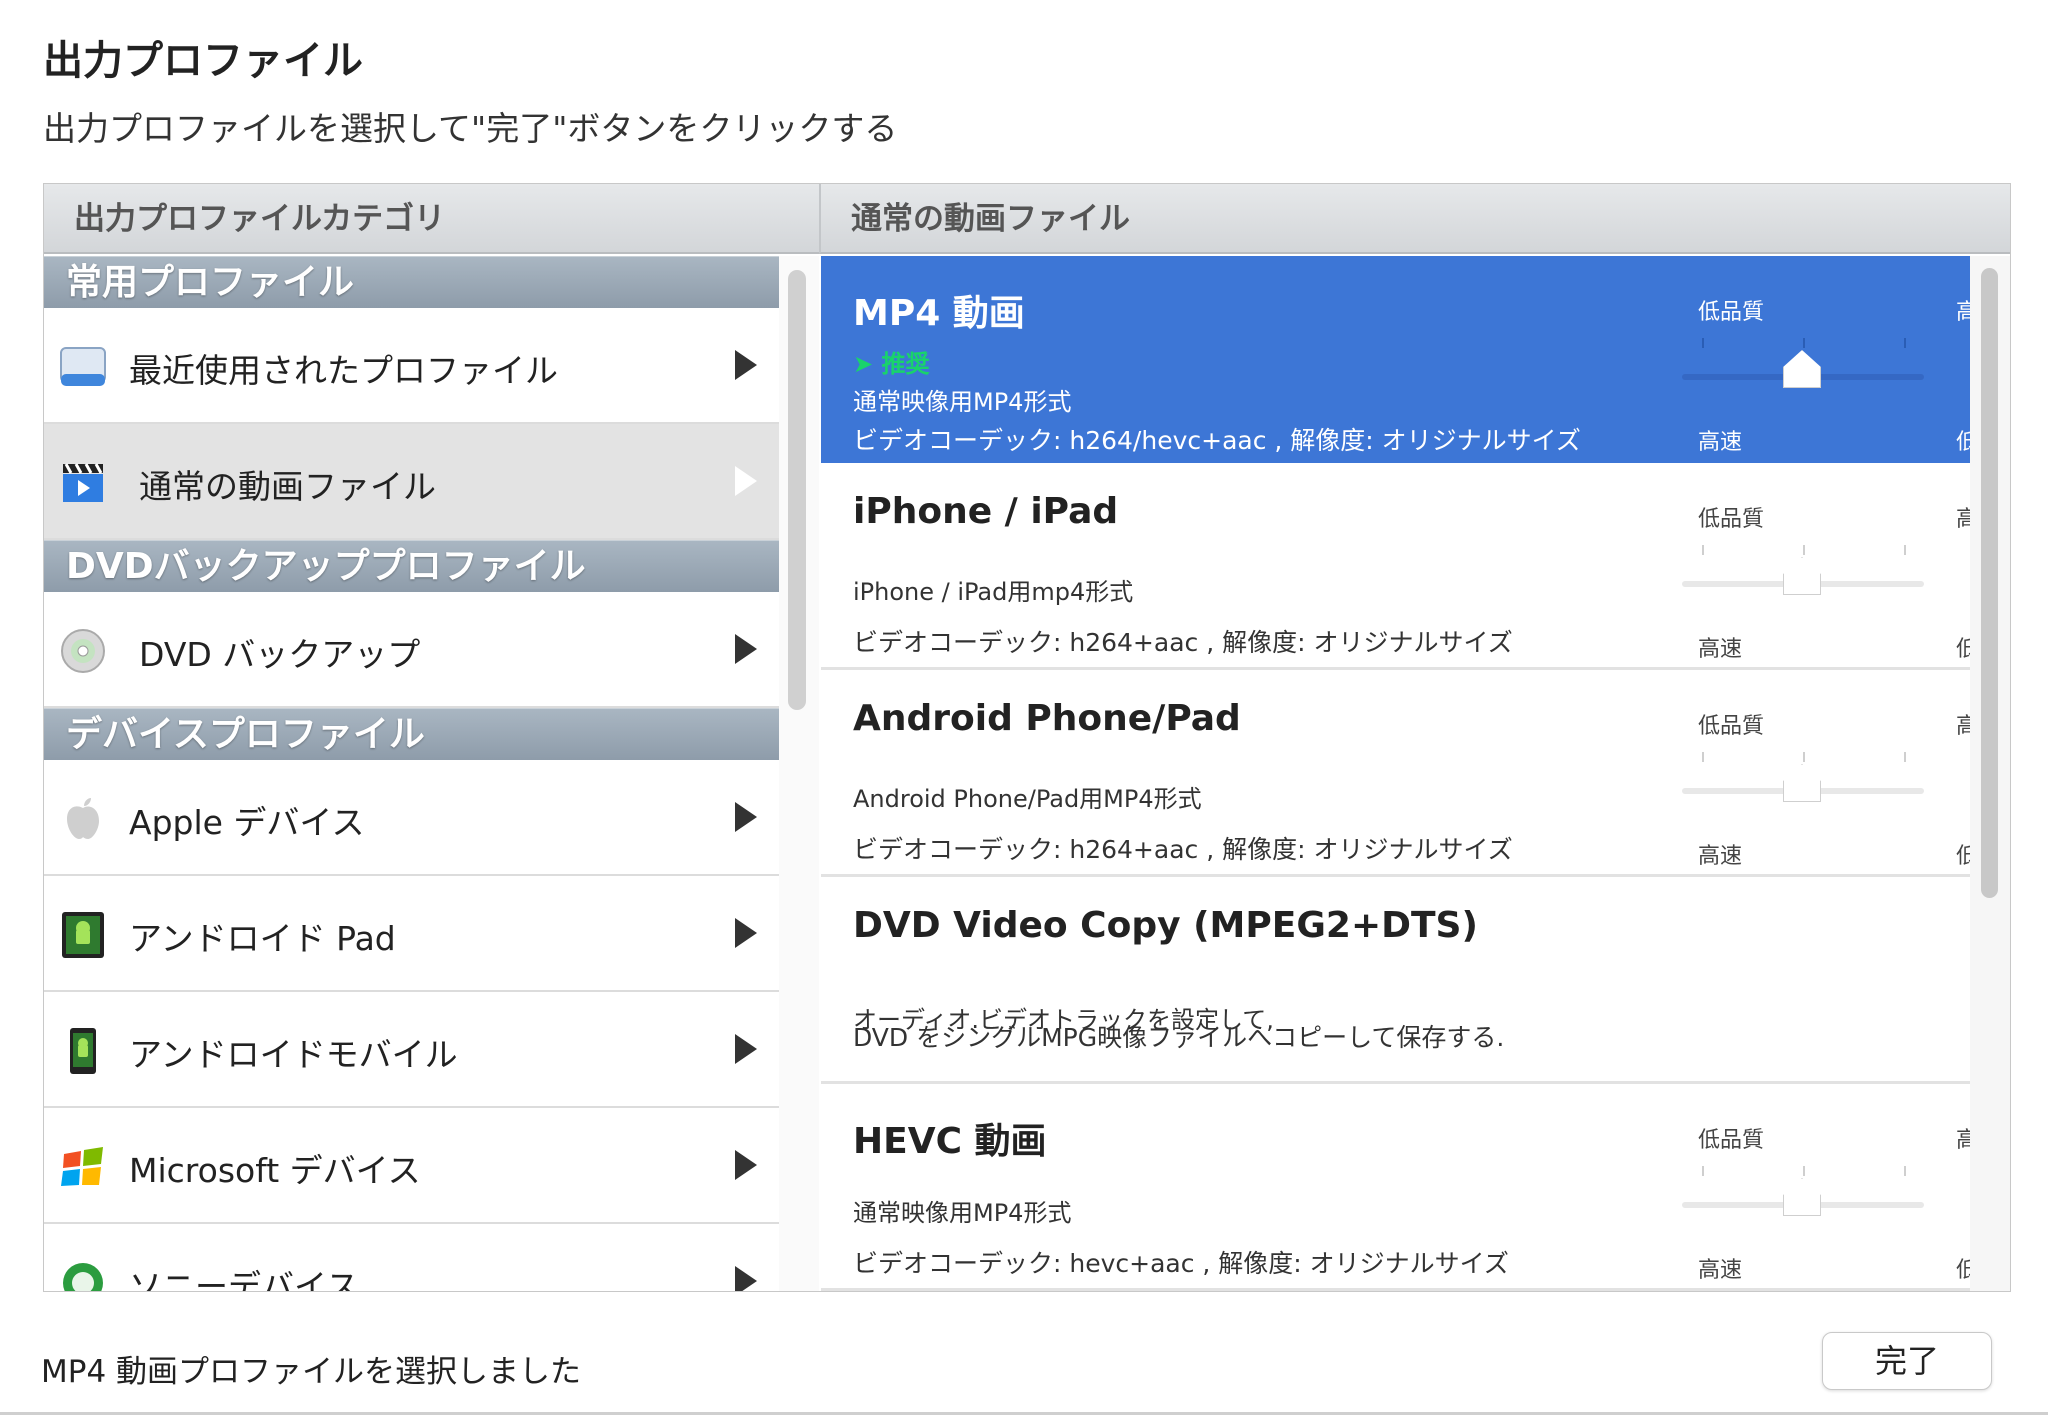 Image resolution: width=2048 pixels, height=1415 pixels. What do you see at coordinates (993, 592) in the screenshot?
I see `profile-format: iPhone / iPad用mp4形式` at bounding box center [993, 592].